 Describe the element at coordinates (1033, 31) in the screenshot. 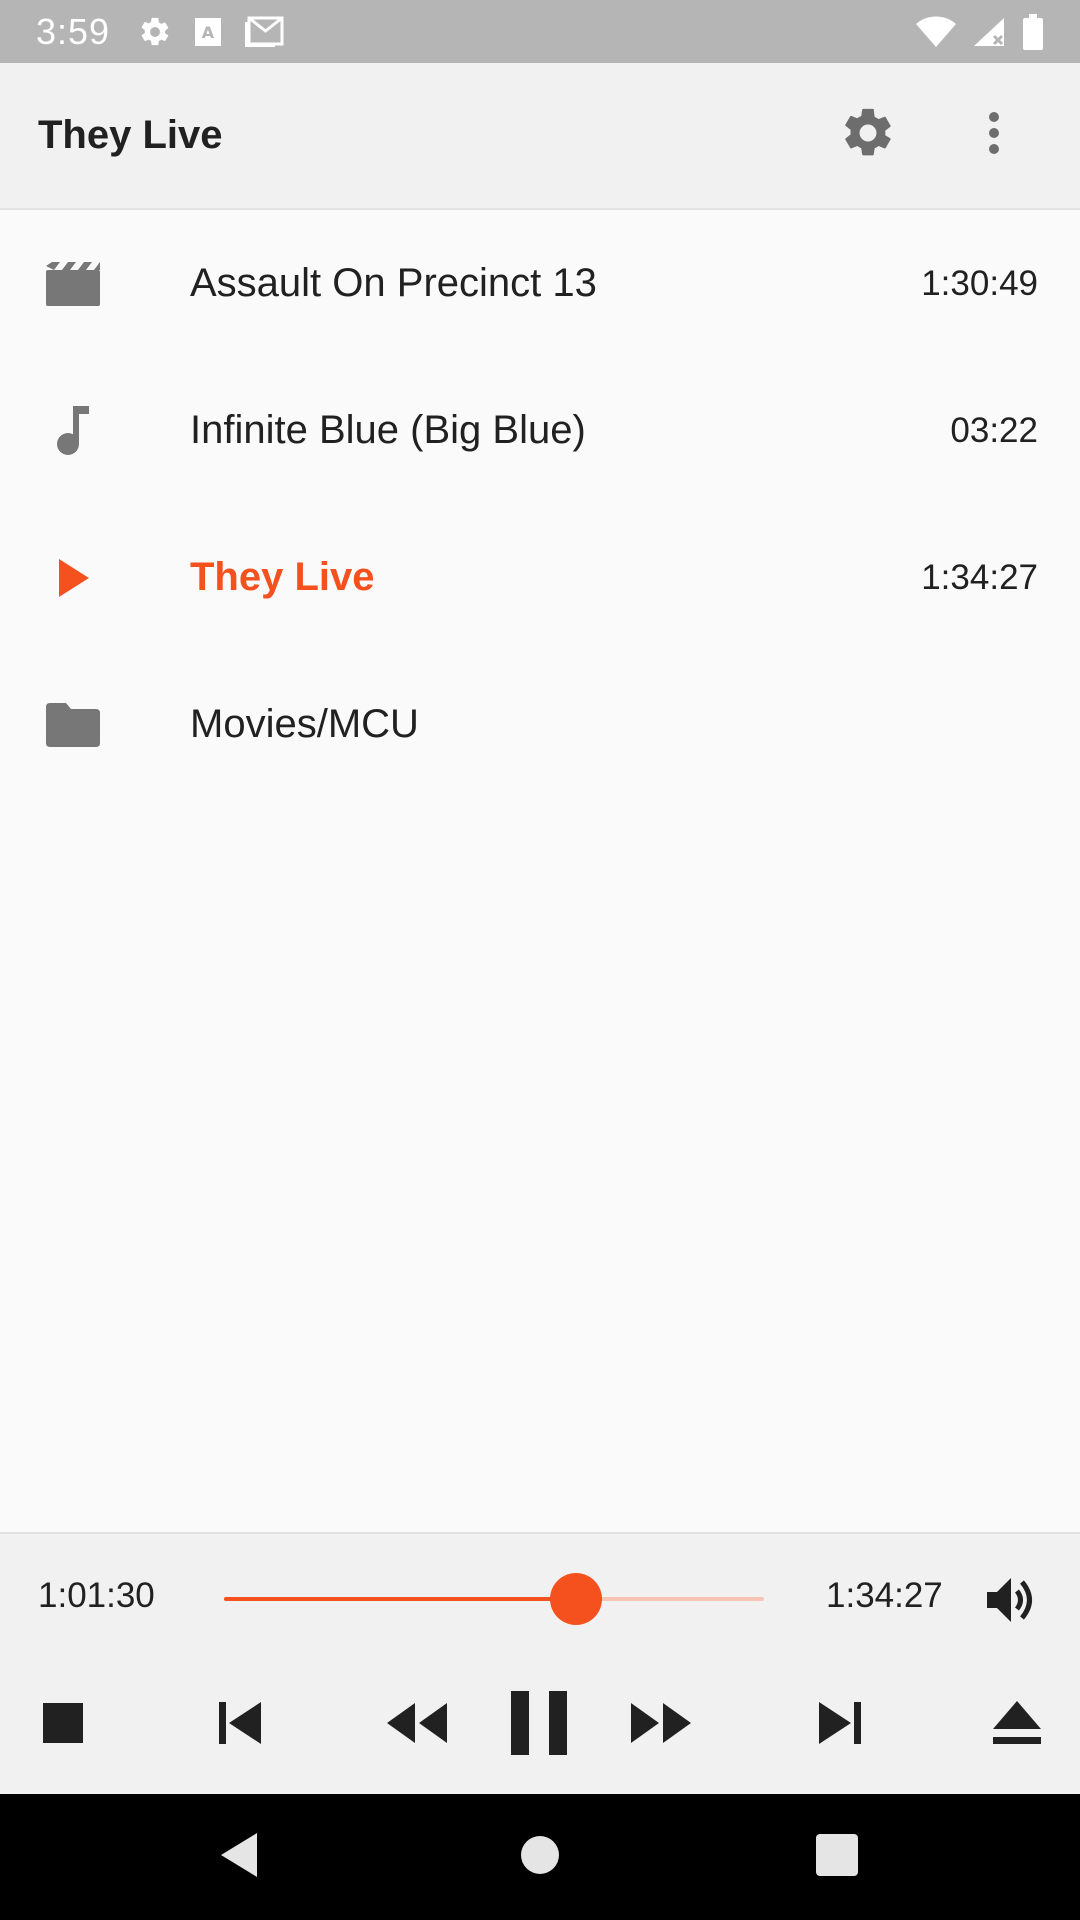

I see `battery-icon` at that location.